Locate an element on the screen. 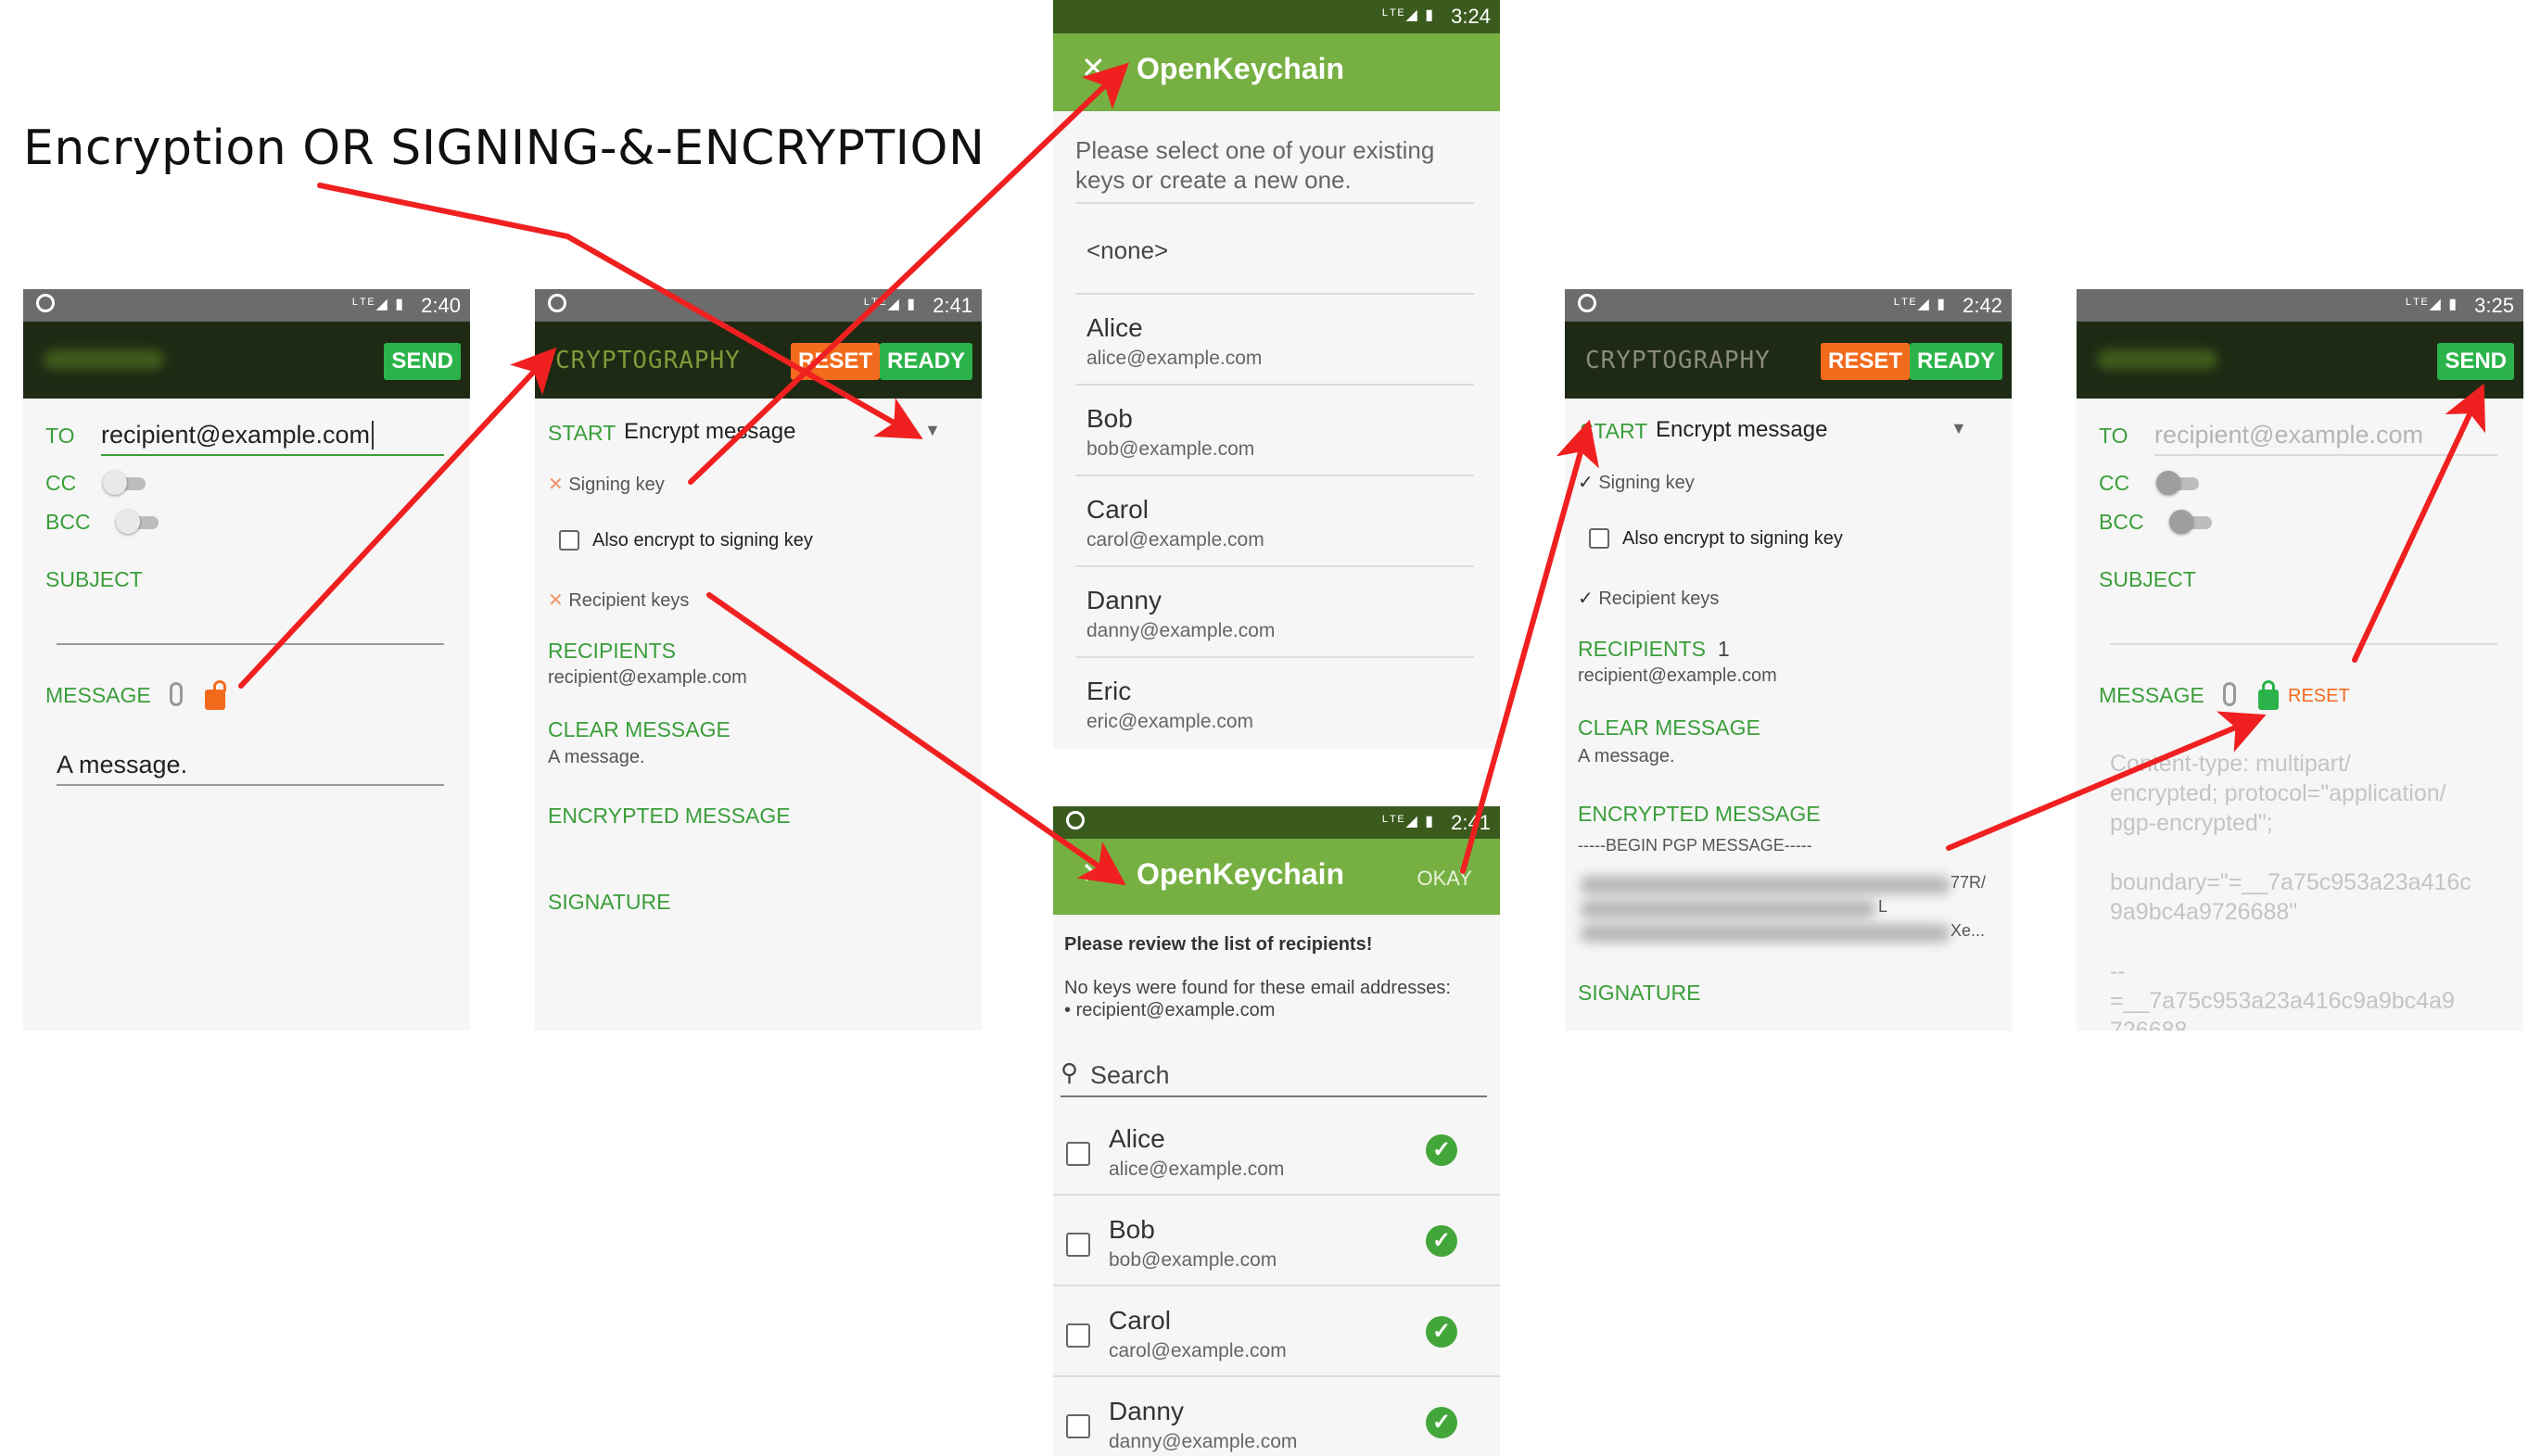  key-name: Carol is located at coordinates (1140, 1320).